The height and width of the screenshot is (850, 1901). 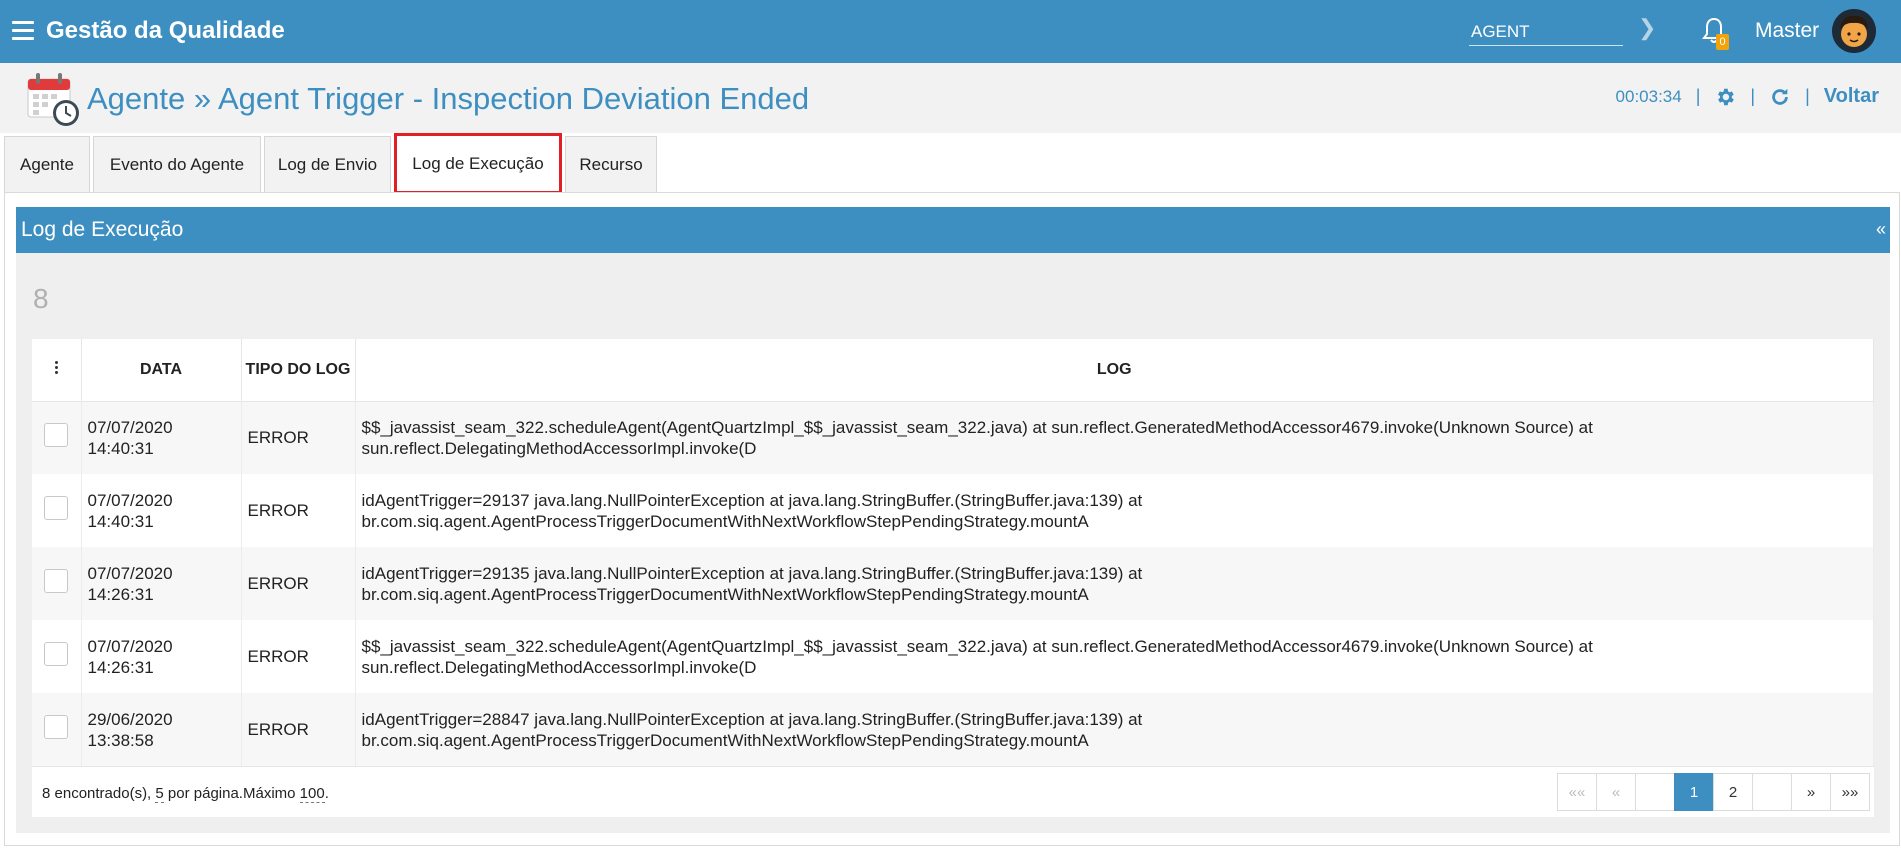 What do you see at coordinates (950, 31) in the screenshot?
I see `top-bar: Gestão da Qualidade ❯ 0 Master` at bounding box center [950, 31].